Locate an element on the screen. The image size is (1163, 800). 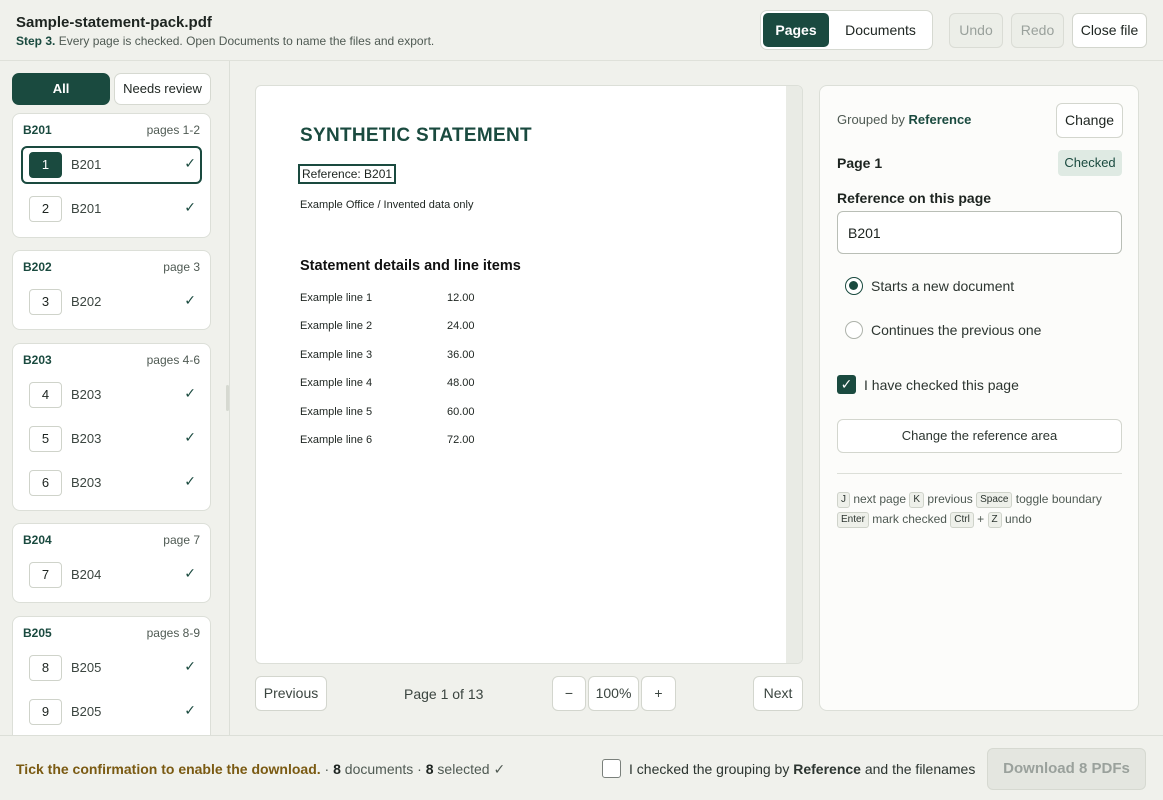
document-group: B202 page 3 3 B202 ✓ is located at coordinates (111, 290).